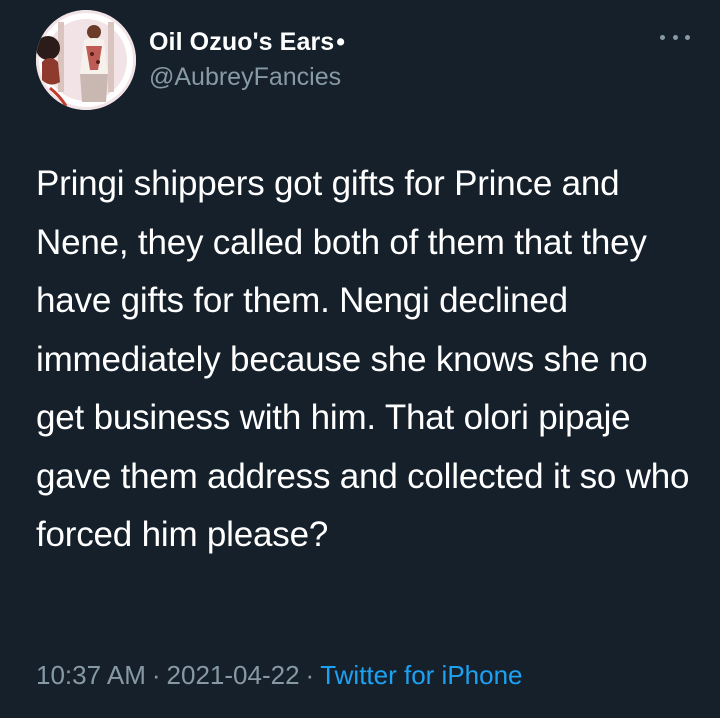  I want to click on user-info: Oil Ozuo's Ears• @AubreyFancies, so click(247, 60).